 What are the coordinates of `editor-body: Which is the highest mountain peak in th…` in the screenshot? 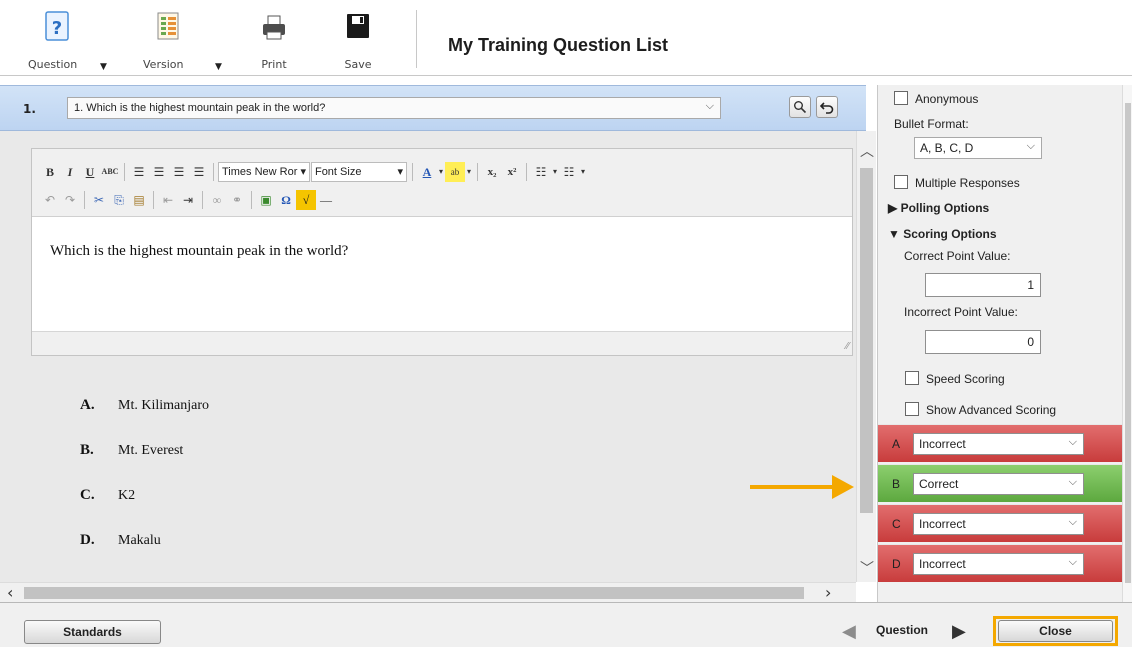 It's located at (442, 275).